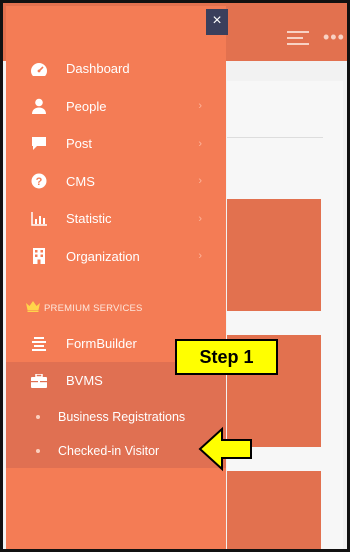 Image resolution: width=350 pixels, height=552 pixels. Describe the element at coordinates (298, 38) in the screenshot. I see `hamburger-menu-icon` at that location.